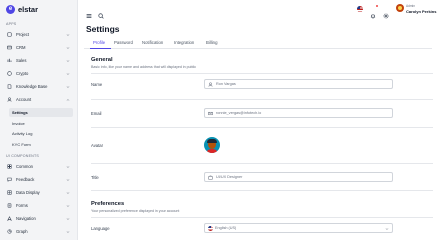 The height and width of the screenshot is (240, 440). Describe the element at coordinates (184, 42) in the screenshot. I see `tab-integration: Integration` at that location.